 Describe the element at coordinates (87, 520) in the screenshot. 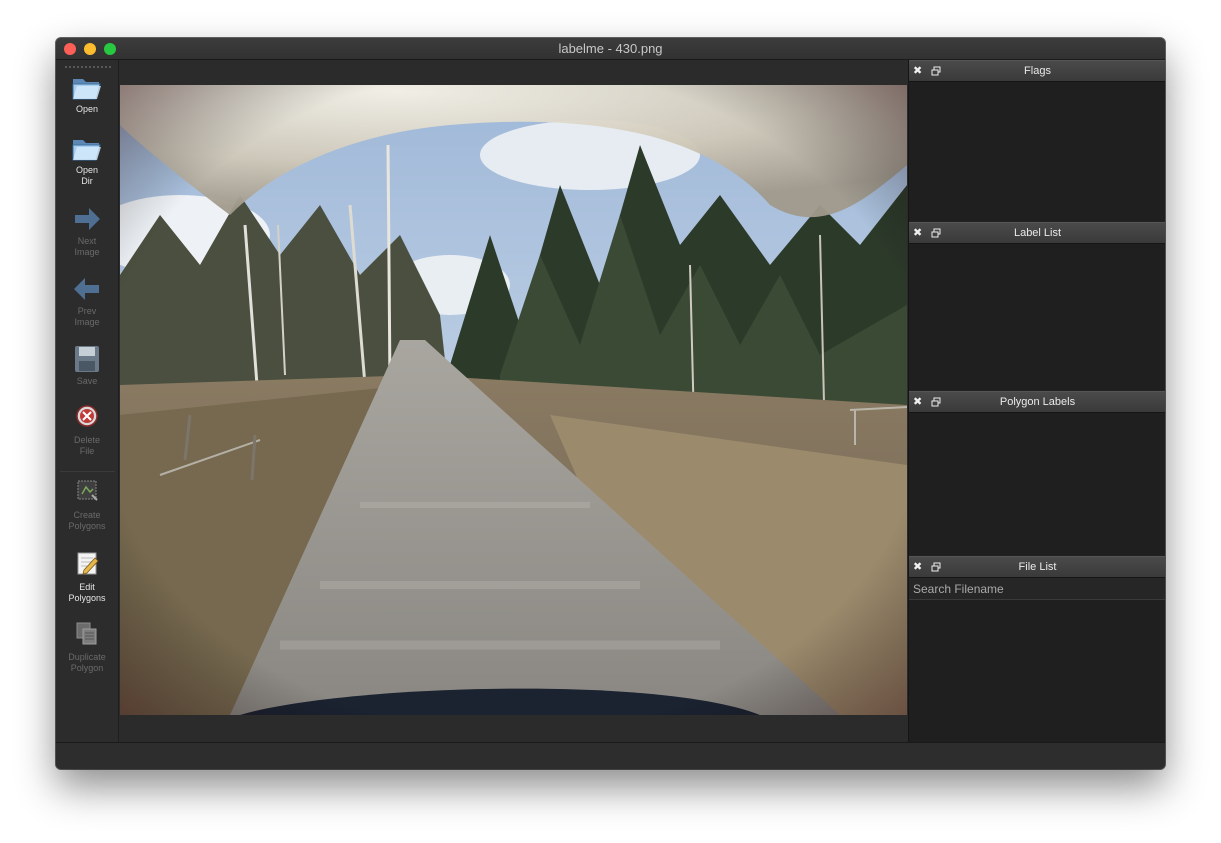

I see `create-polygons-label: Create Polygons` at that location.